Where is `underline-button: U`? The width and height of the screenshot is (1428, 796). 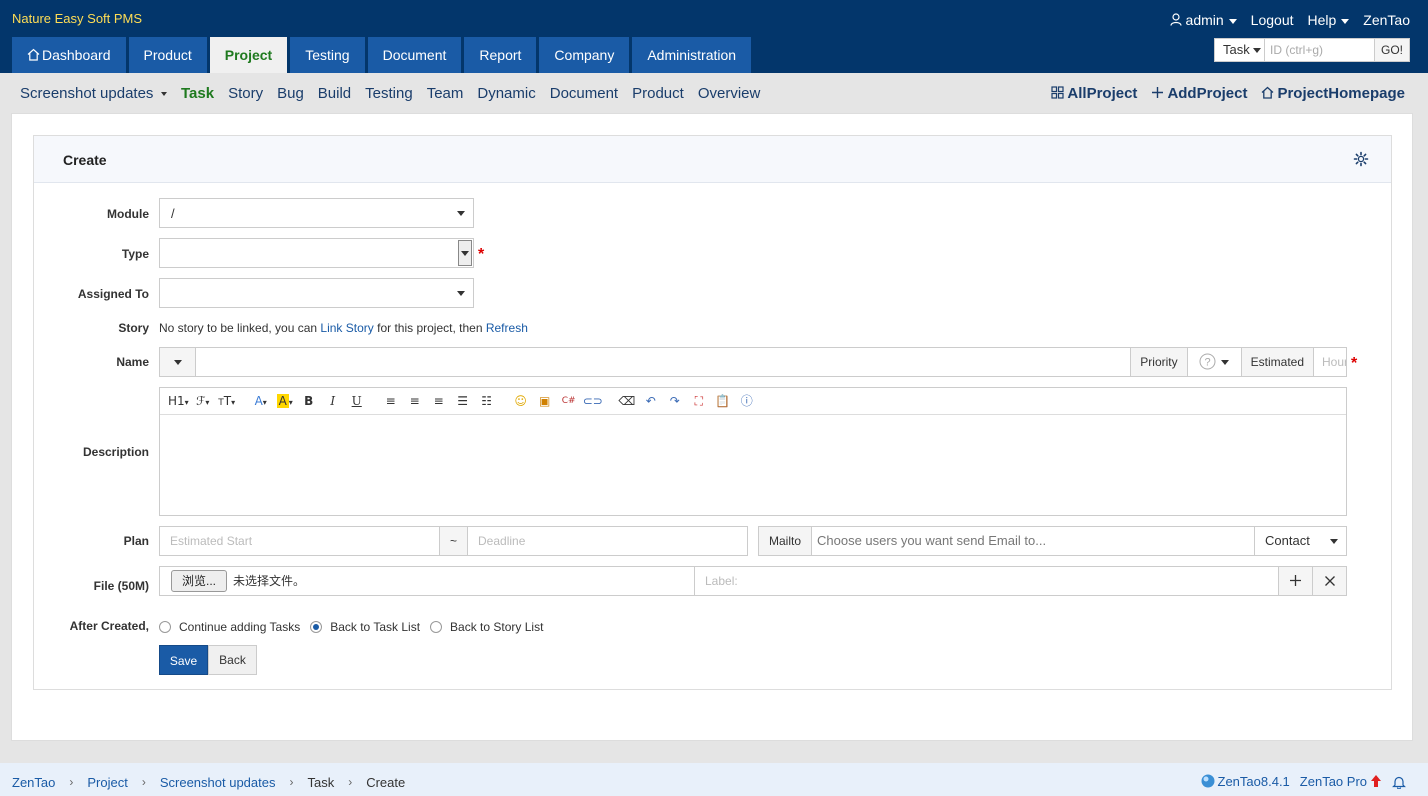 underline-button: U is located at coordinates (357, 401).